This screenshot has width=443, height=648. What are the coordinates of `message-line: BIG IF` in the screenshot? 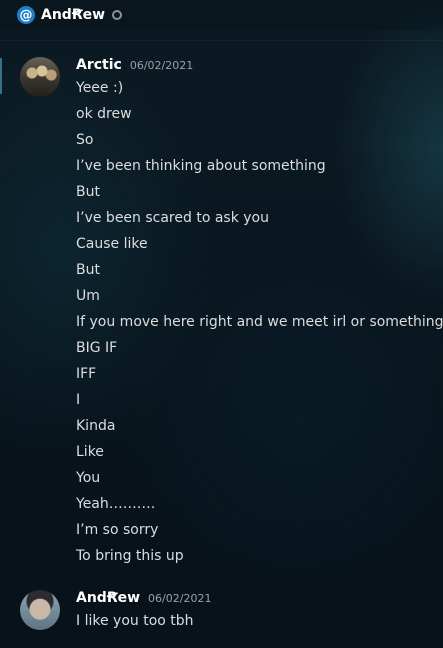 It's located at (97, 348).